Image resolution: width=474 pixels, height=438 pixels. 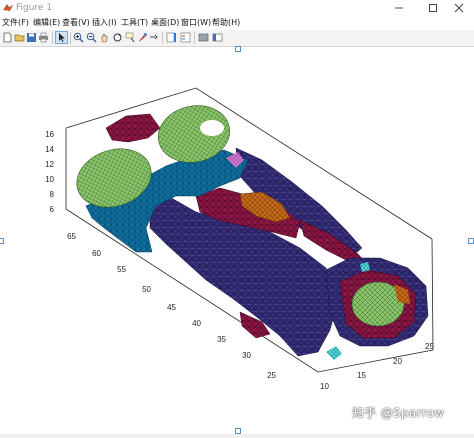 I want to click on pan-icon, so click(x=104, y=37).